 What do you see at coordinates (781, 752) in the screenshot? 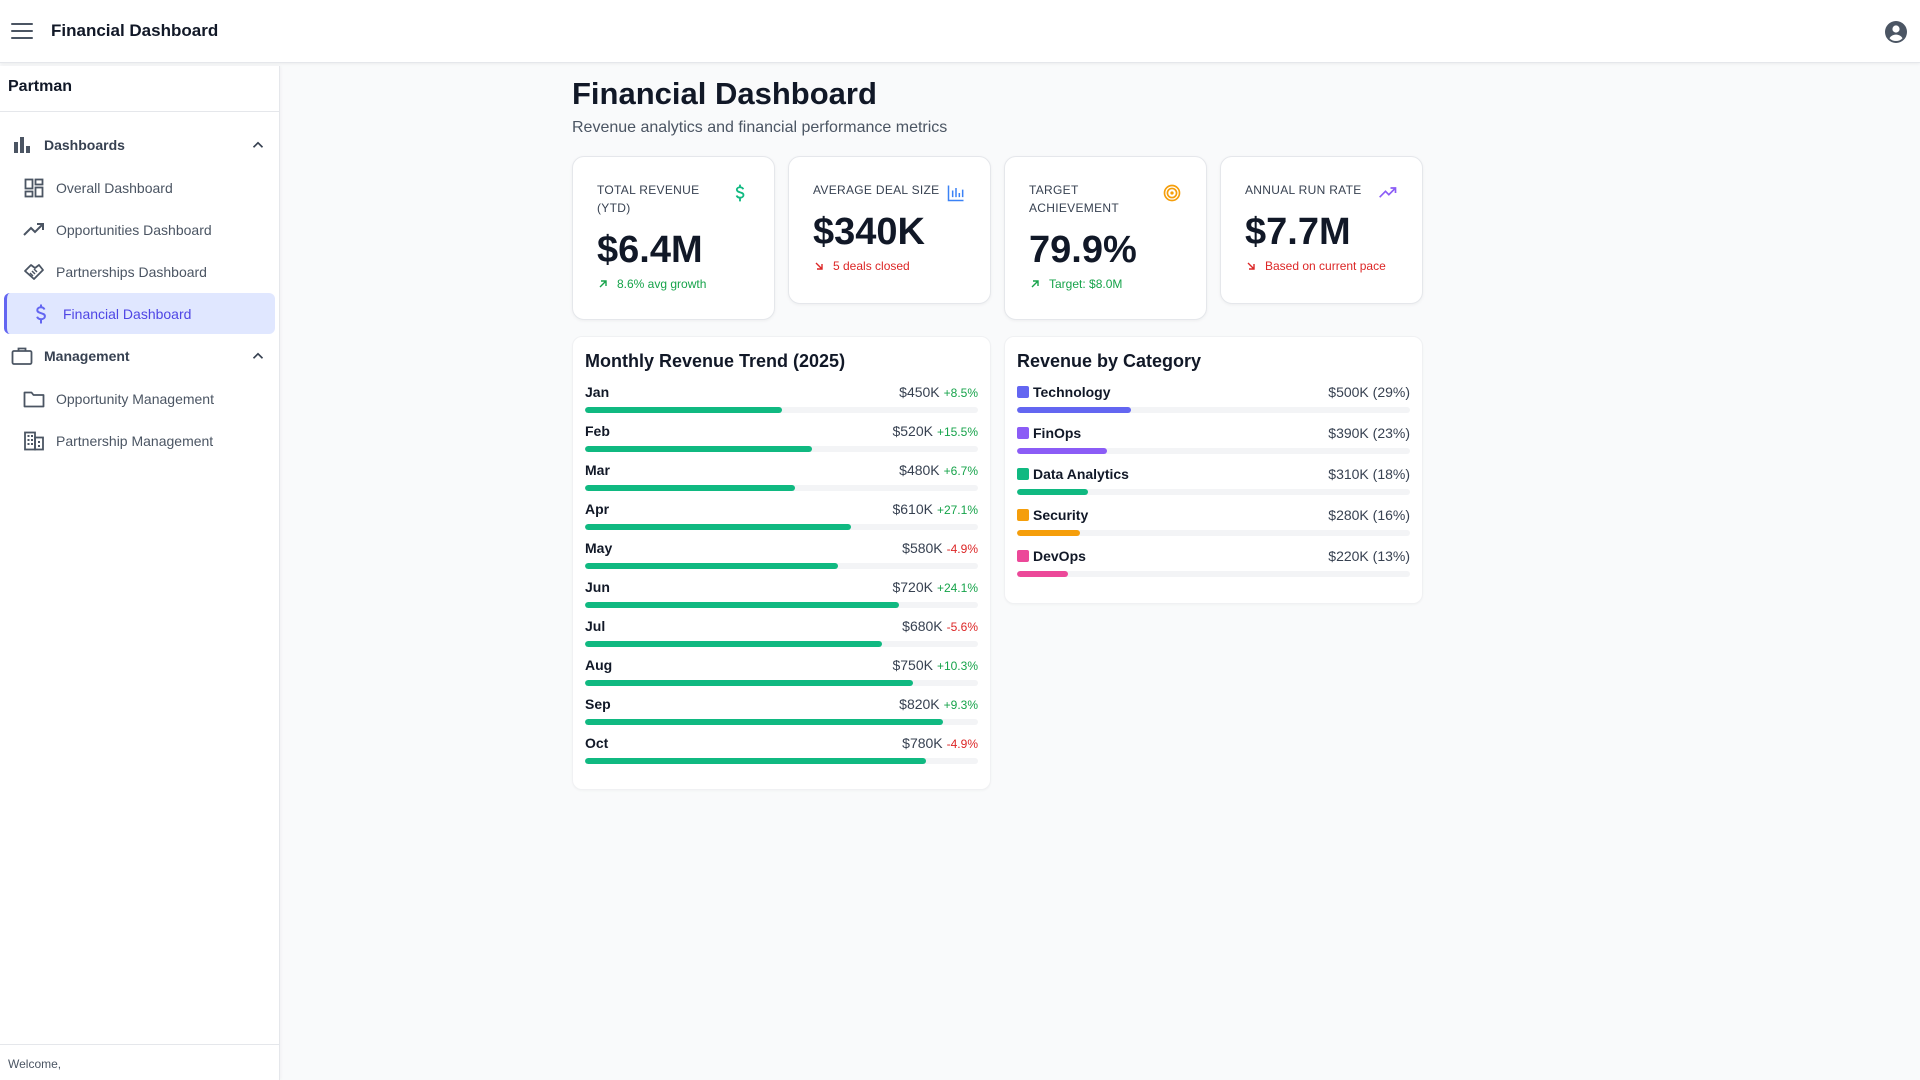
I see `monthly-revenue-row: Oct $780K -4.9%` at bounding box center [781, 752].